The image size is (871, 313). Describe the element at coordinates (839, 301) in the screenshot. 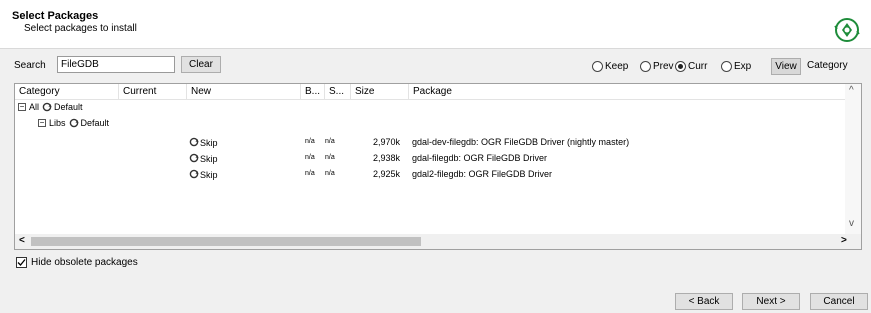

I see `cancel-button: Cancel` at that location.